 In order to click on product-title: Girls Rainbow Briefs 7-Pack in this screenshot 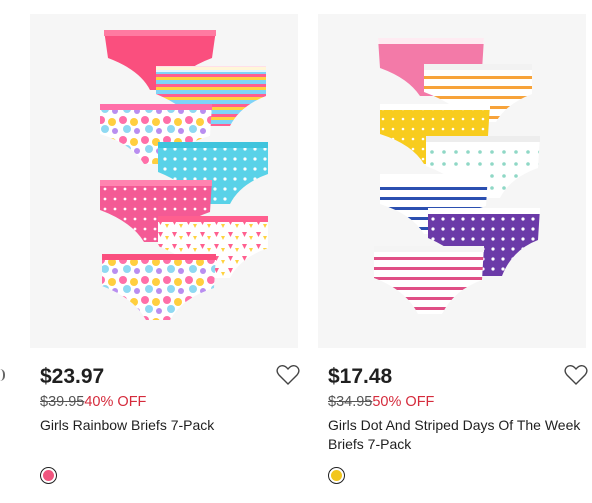, I will do `click(170, 425)`.